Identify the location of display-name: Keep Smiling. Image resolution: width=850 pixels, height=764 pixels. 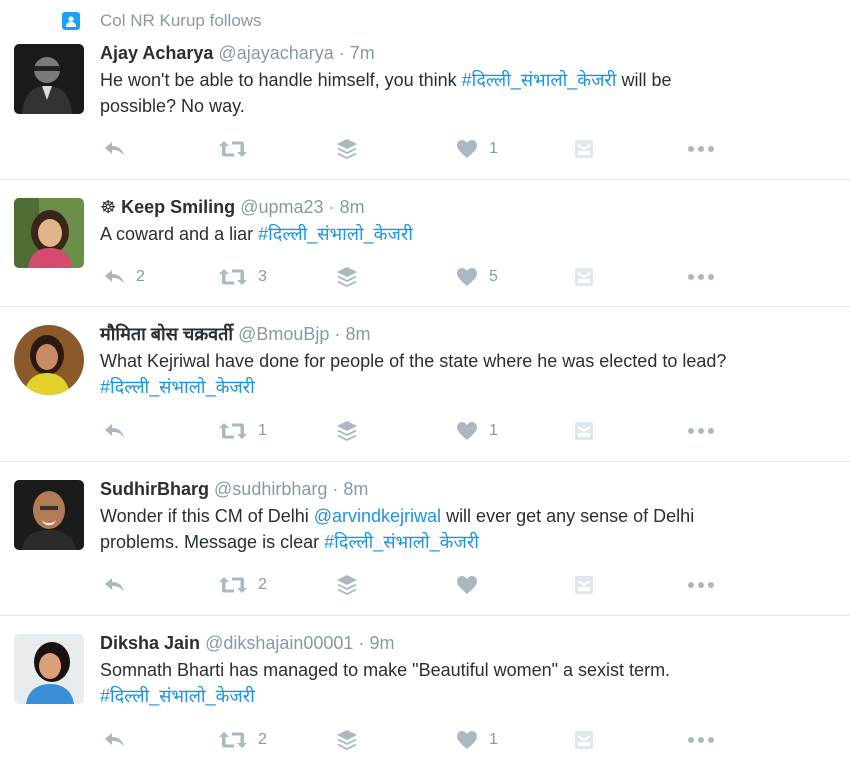
(178, 207).